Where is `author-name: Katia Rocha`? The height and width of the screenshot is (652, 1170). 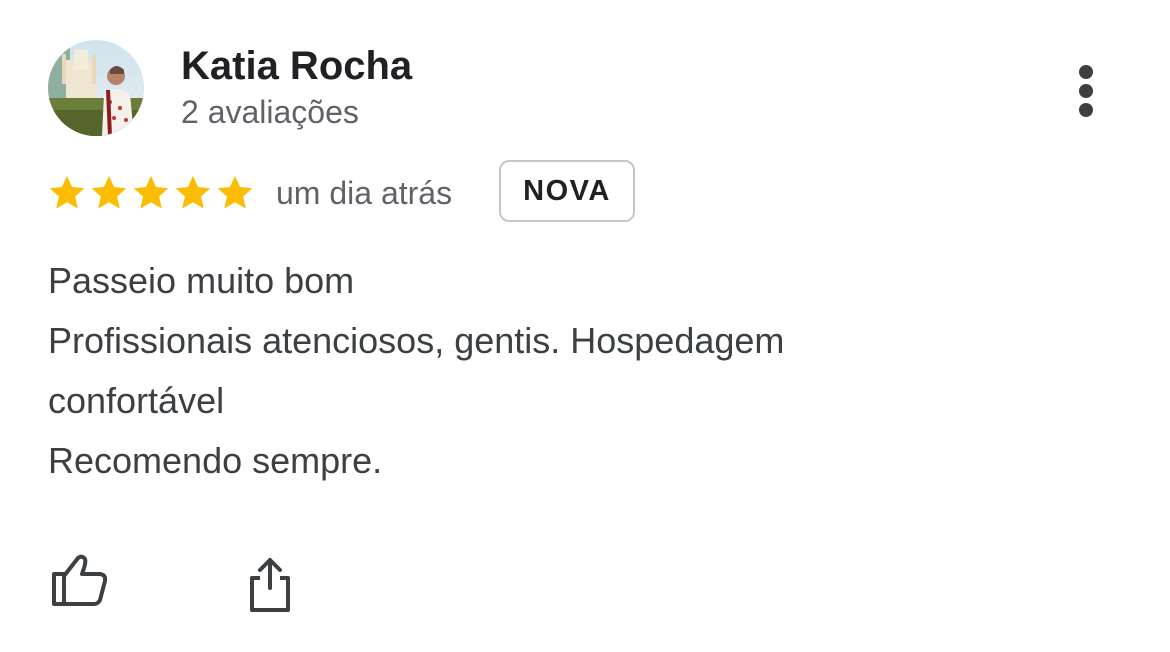
author-name: Katia Rocha is located at coordinates (296, 66).